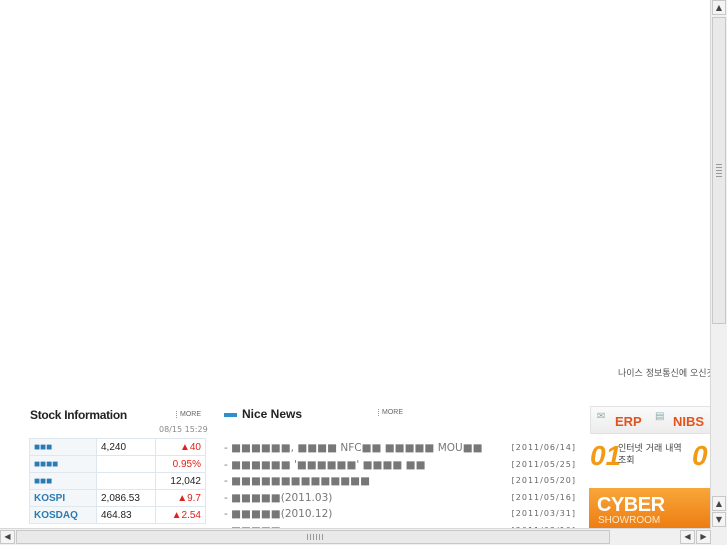 The image size is (727, 545). What do you see at coordinates (353, 448) in the screenshot?
I see `news-headline: - ■■■■■■, ■■■■ NFC■■ ■■■■■ MOU■■` at bounding box center [353, 448].